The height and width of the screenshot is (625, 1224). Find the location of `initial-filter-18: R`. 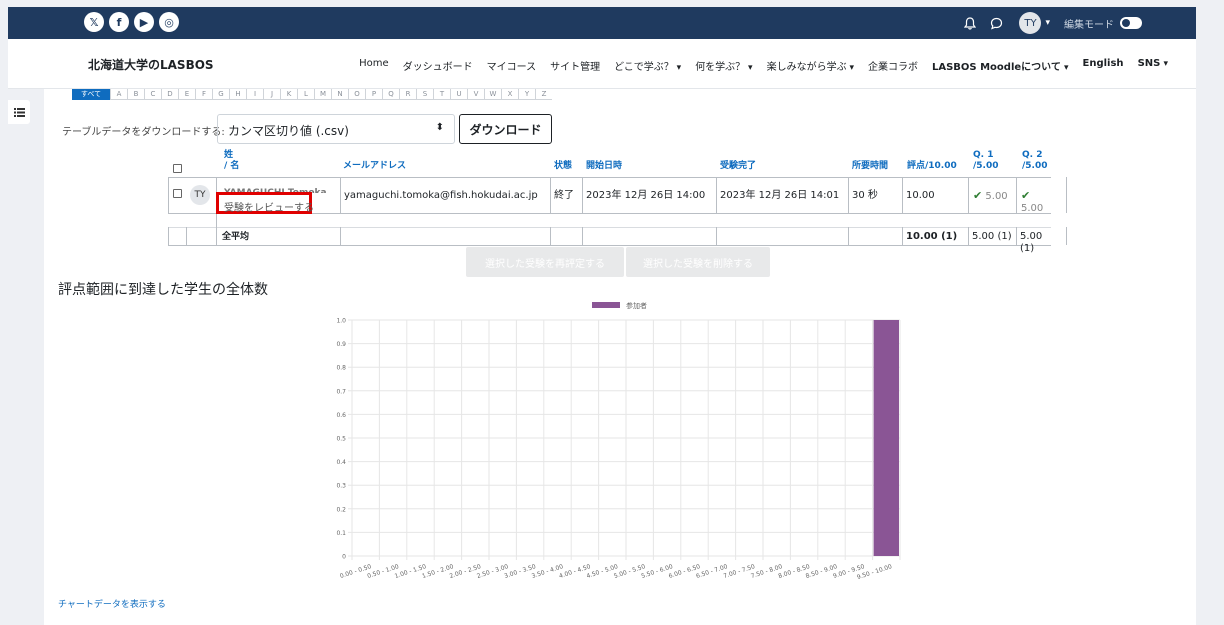

initial-filter-18: R is located at coordinates (407, 94).